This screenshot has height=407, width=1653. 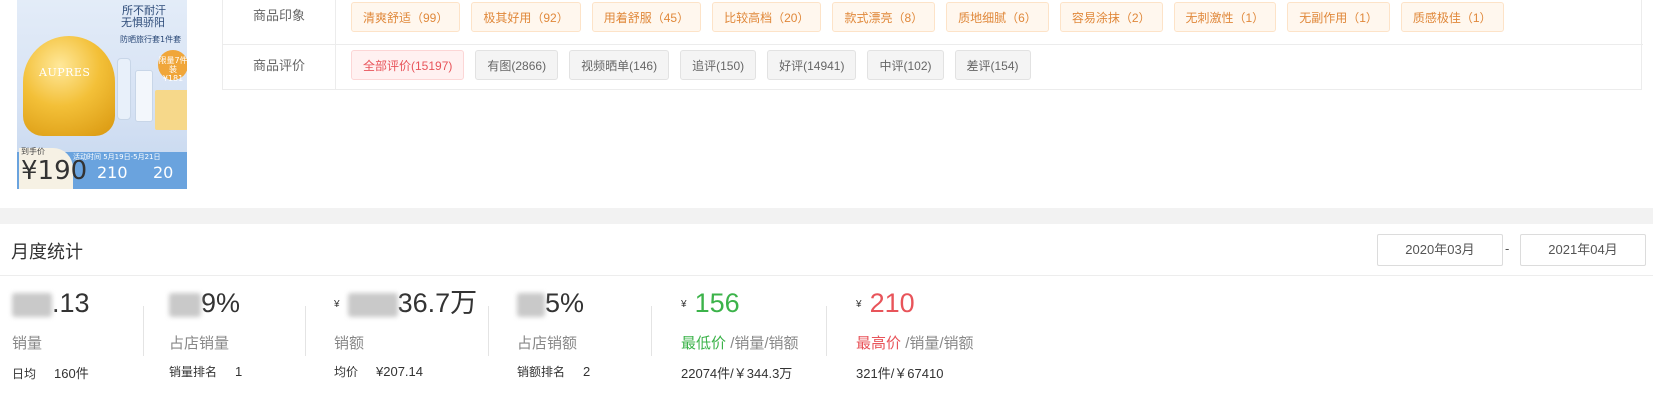 I want to click on highest-price-sub: 321件/￥67410, so click(x=900, y=373).